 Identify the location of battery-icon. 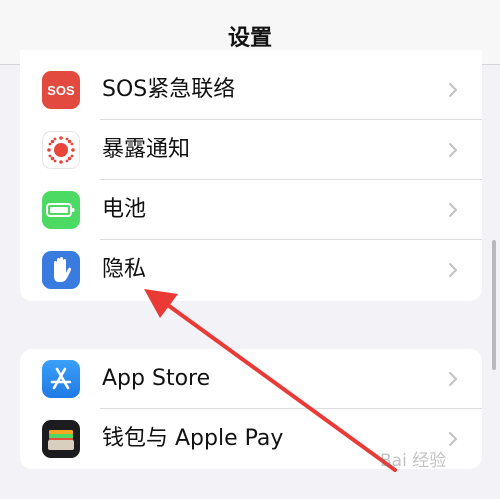
(61, 210).